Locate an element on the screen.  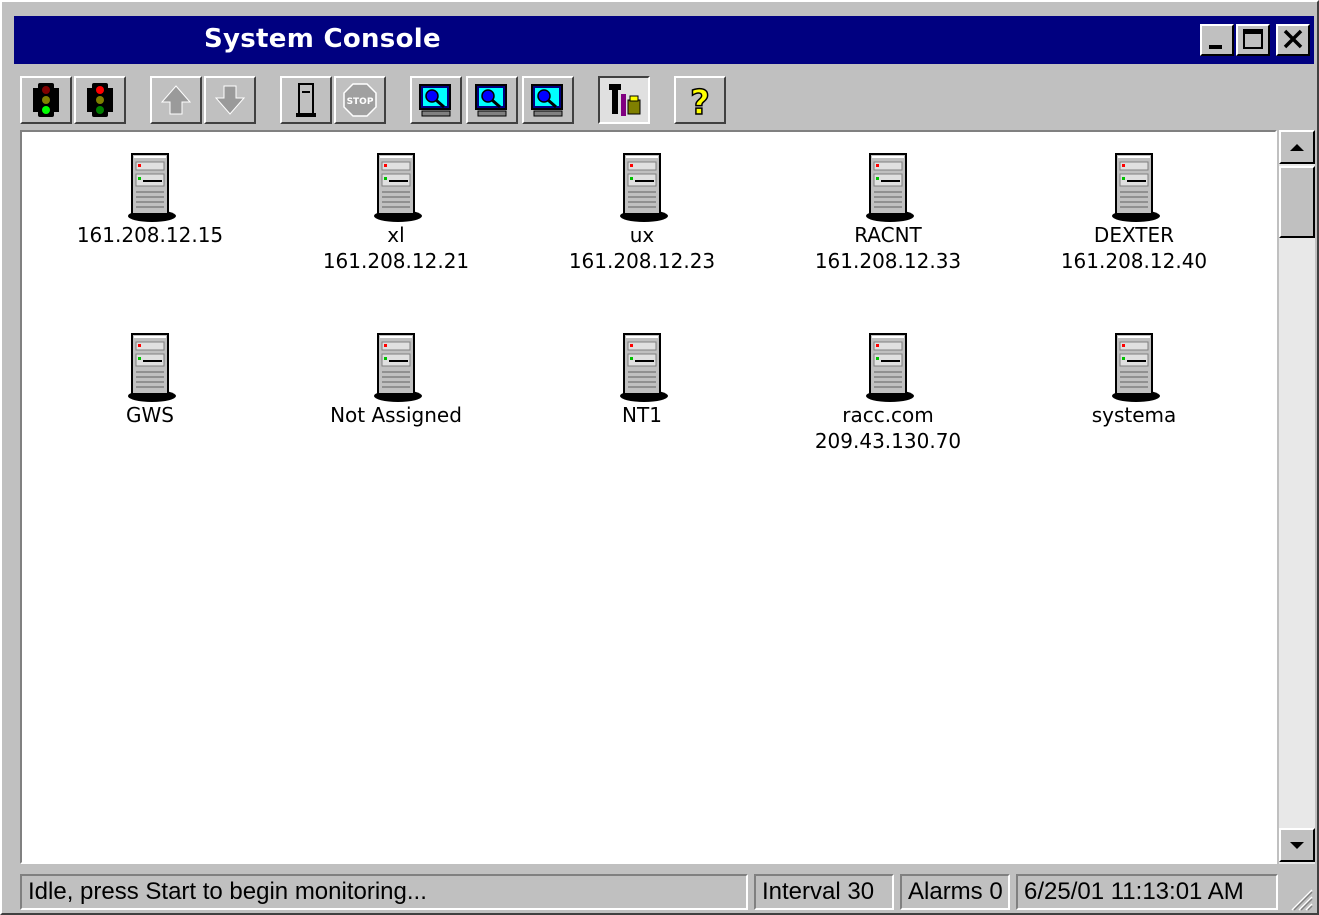
node-item: Not Assigned is located at coordinates (396, 379).